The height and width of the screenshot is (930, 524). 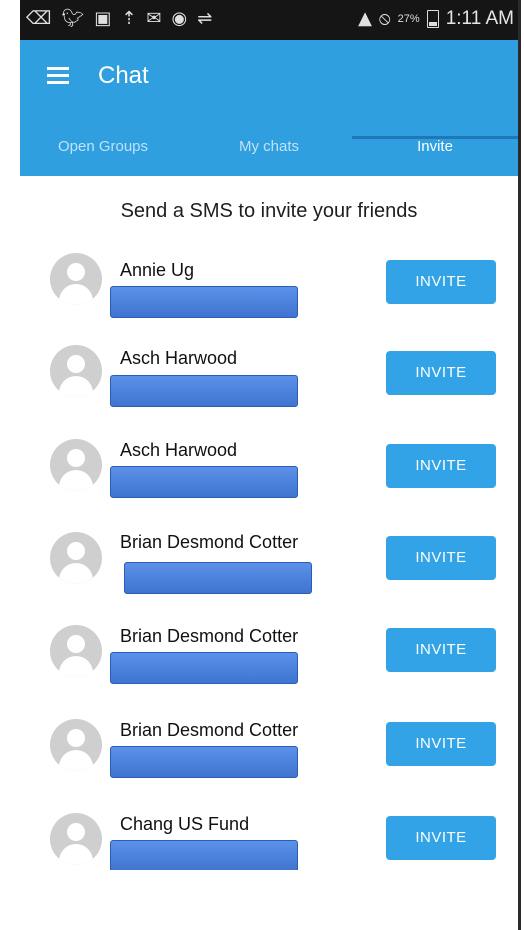 What do you see at coordinates (185, 824) in the screenshot?
I see `contact-name: Chang US Fund` at bounding box center [185, 824].